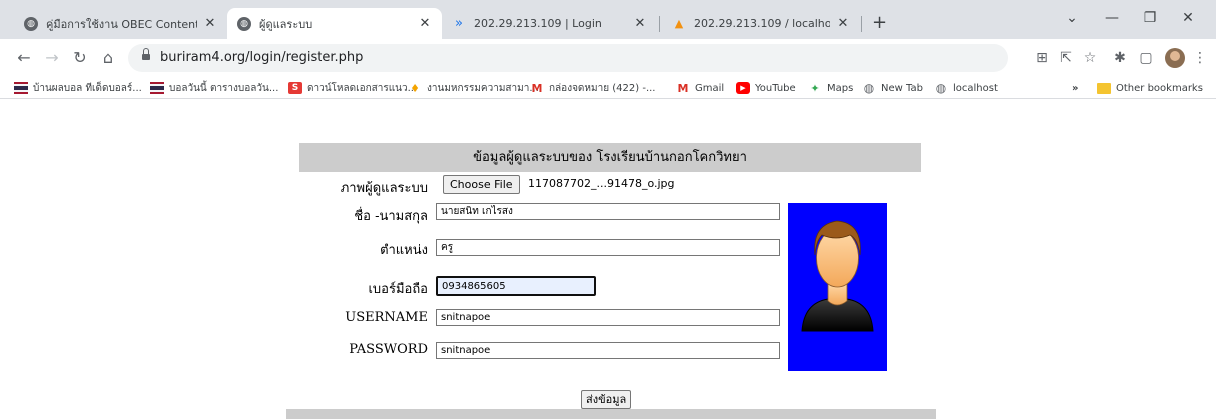 This screenshot has height=419, width=1216. What do you see at coordinates (606, 399) in the screenshot?
I see `submit-button: ส่งข้อมูล` at bounding box center [606, 399].